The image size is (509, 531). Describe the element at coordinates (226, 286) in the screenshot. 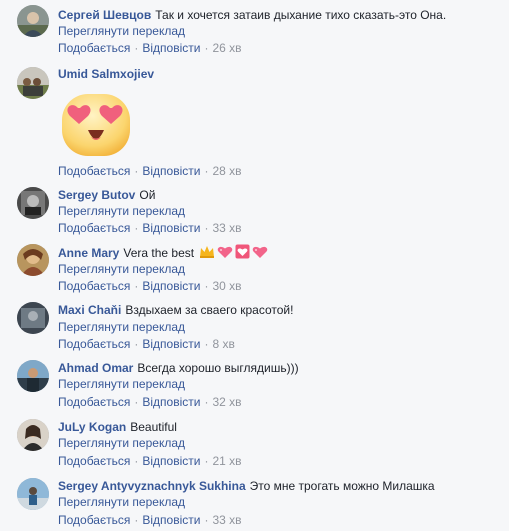

I see `comment-time: 30 хв` at that location.